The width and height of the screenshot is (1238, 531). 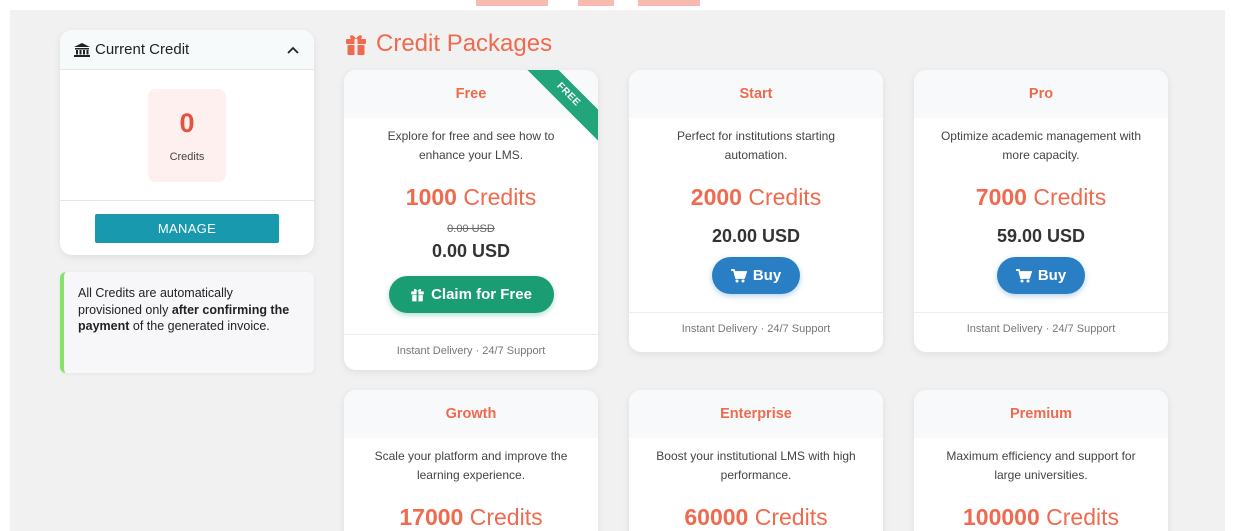 I want to click on credit-packages-title: Credit Packages, so click(x=448, y=44).